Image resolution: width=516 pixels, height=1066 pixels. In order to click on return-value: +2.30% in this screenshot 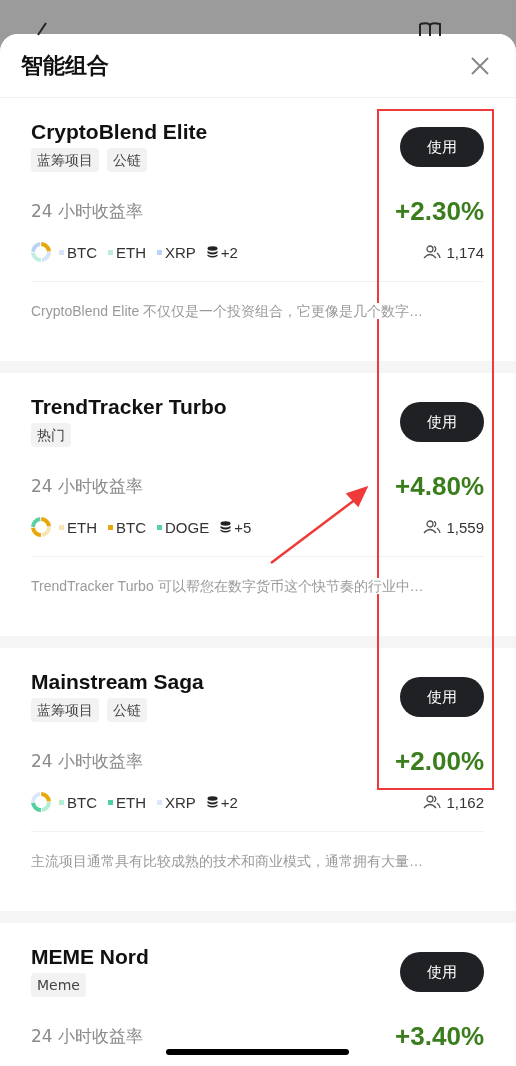, I will do `click(439, 211)`.